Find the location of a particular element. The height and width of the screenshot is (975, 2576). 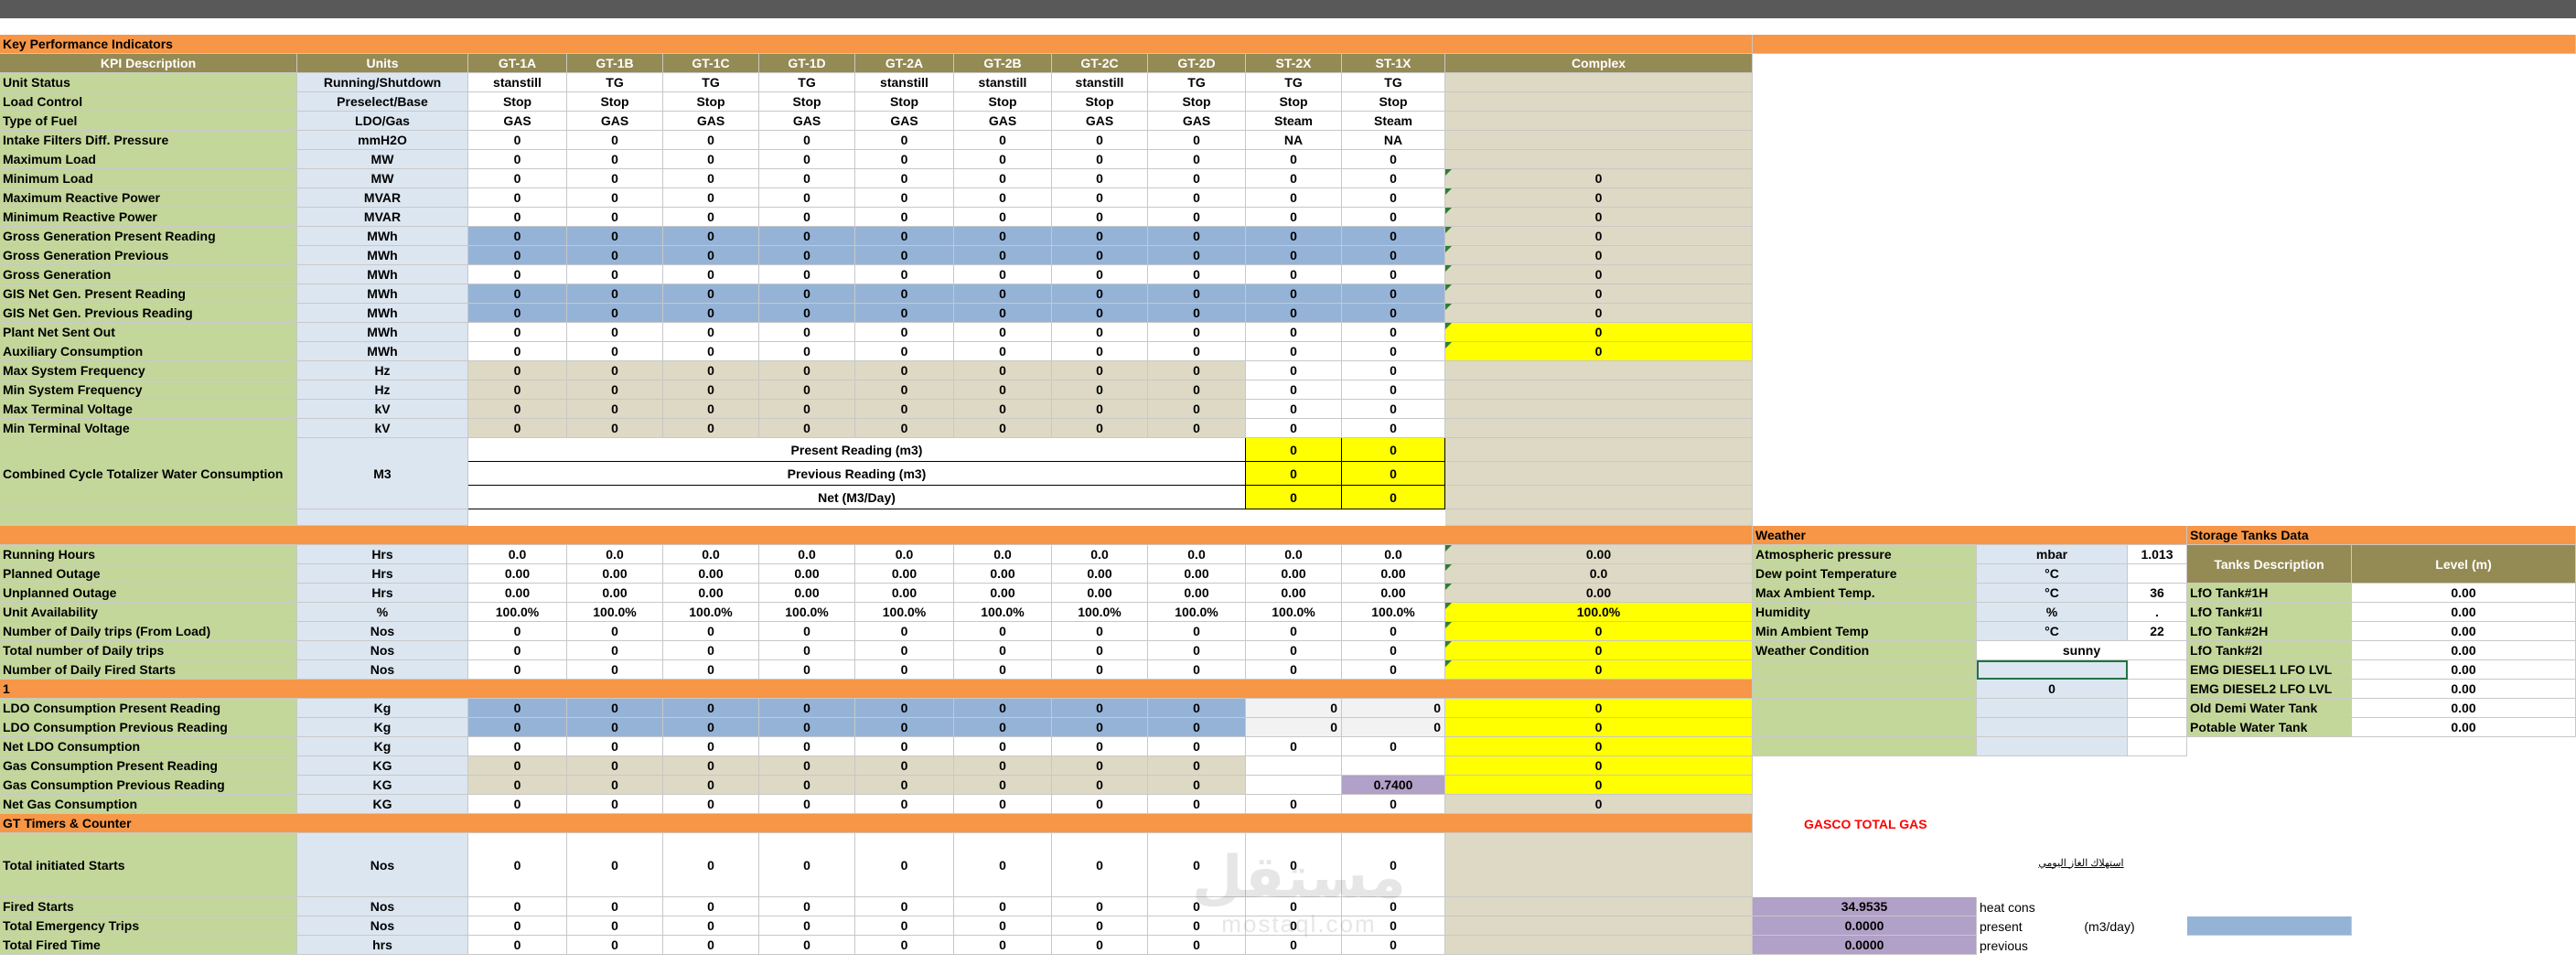

kpi-row-unit: kV is located at coordinates (382, 409).